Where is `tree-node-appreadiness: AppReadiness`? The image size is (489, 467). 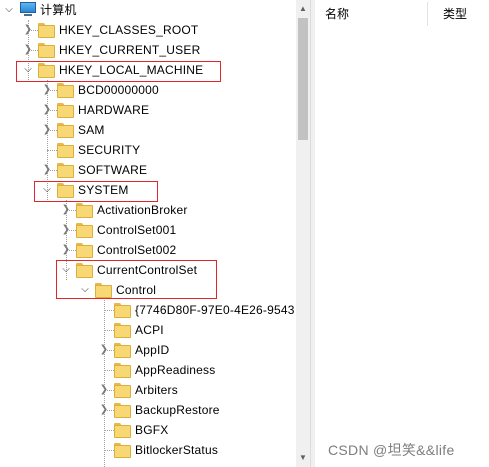 tree-node-appreadiness: AppReadiness is located at coordinates (148, 370).